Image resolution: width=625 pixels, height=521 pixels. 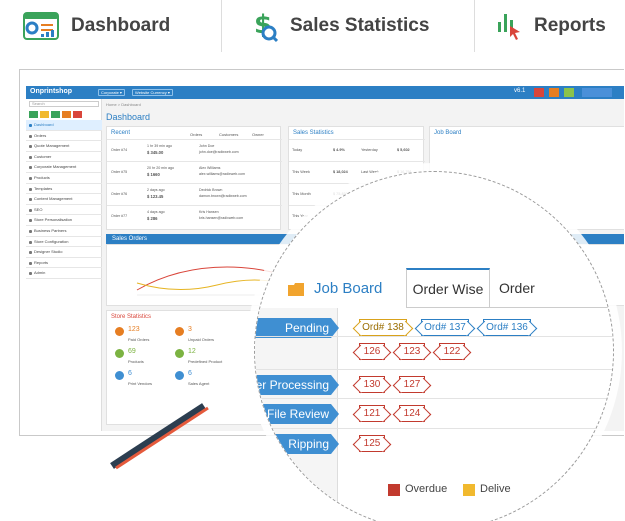 I want to click on recent-name: Kris Hansen, so click(x=209, y=212).